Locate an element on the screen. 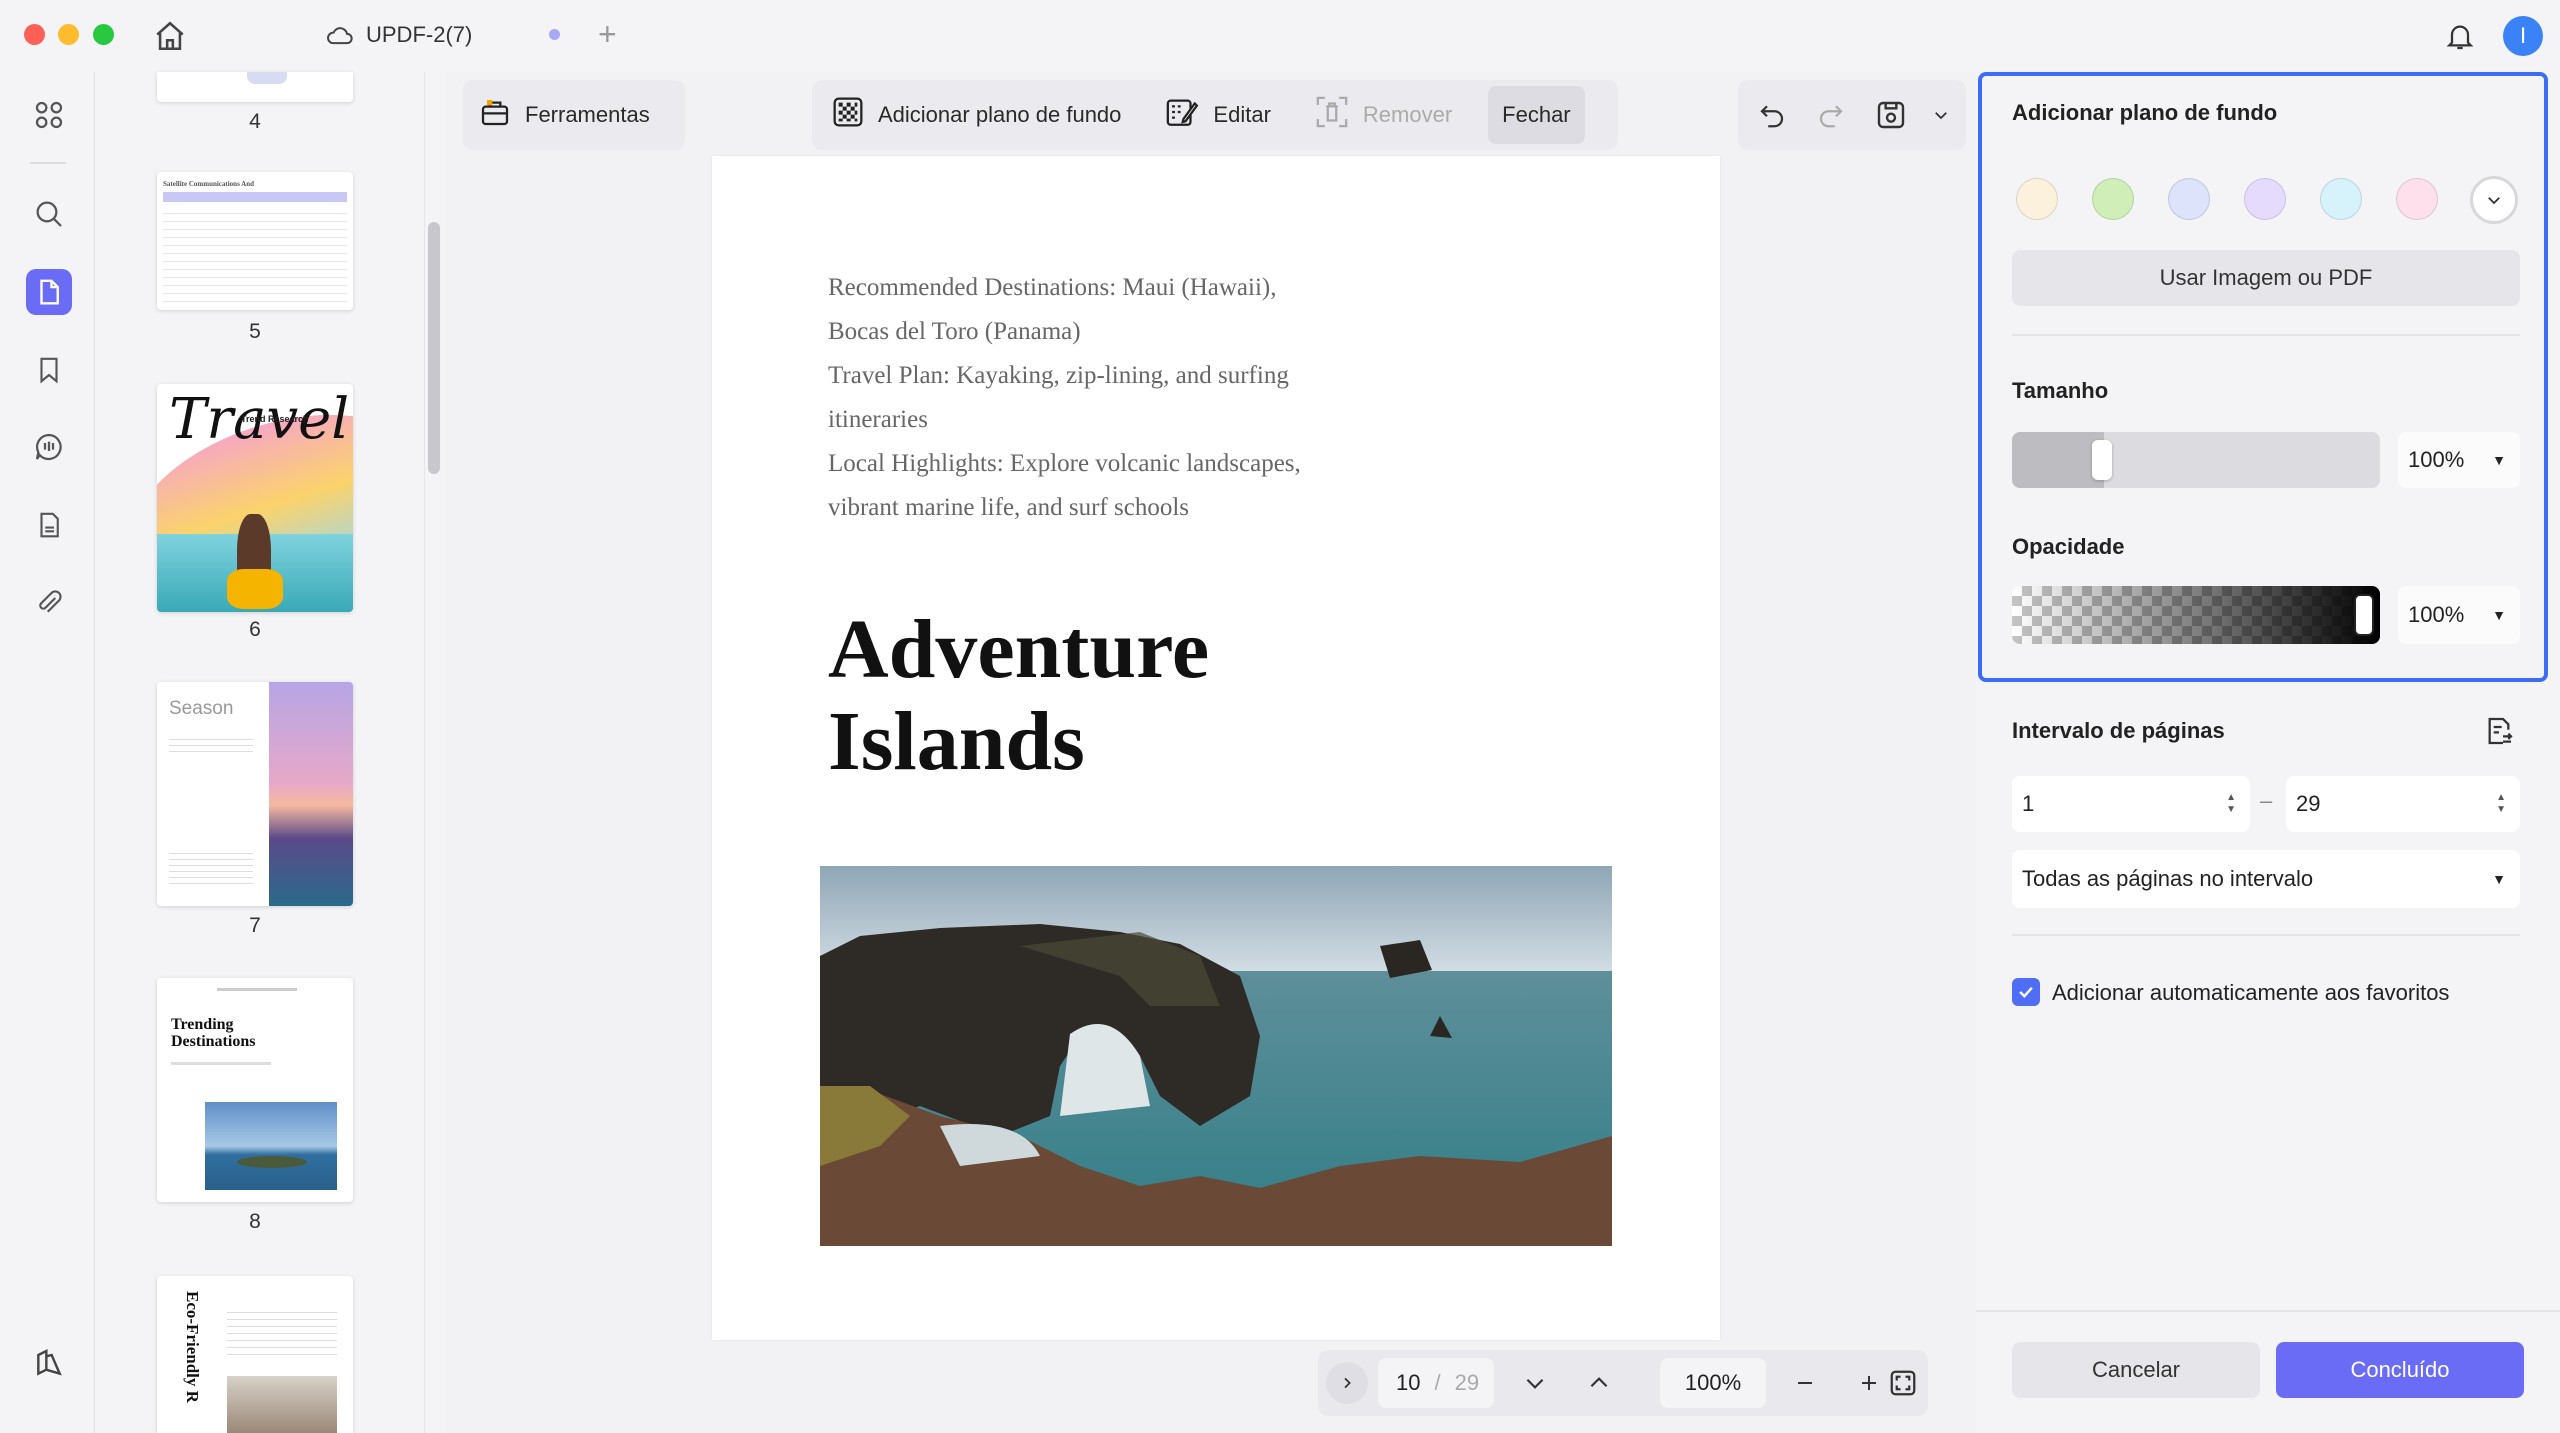 The width and height of the screenshot is (2560, 1433). range-to-field: 29 ▲ ▼ is located at coordinates (2403, 804).